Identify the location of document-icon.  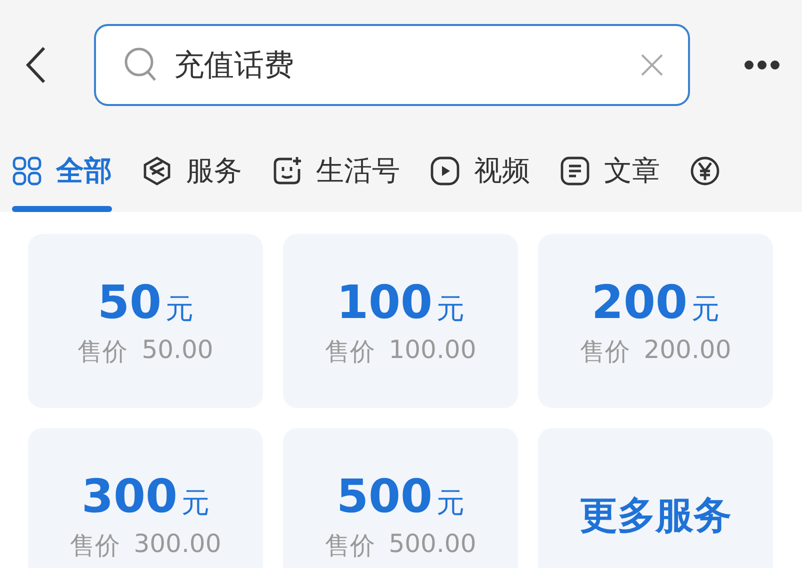
(575, 171).